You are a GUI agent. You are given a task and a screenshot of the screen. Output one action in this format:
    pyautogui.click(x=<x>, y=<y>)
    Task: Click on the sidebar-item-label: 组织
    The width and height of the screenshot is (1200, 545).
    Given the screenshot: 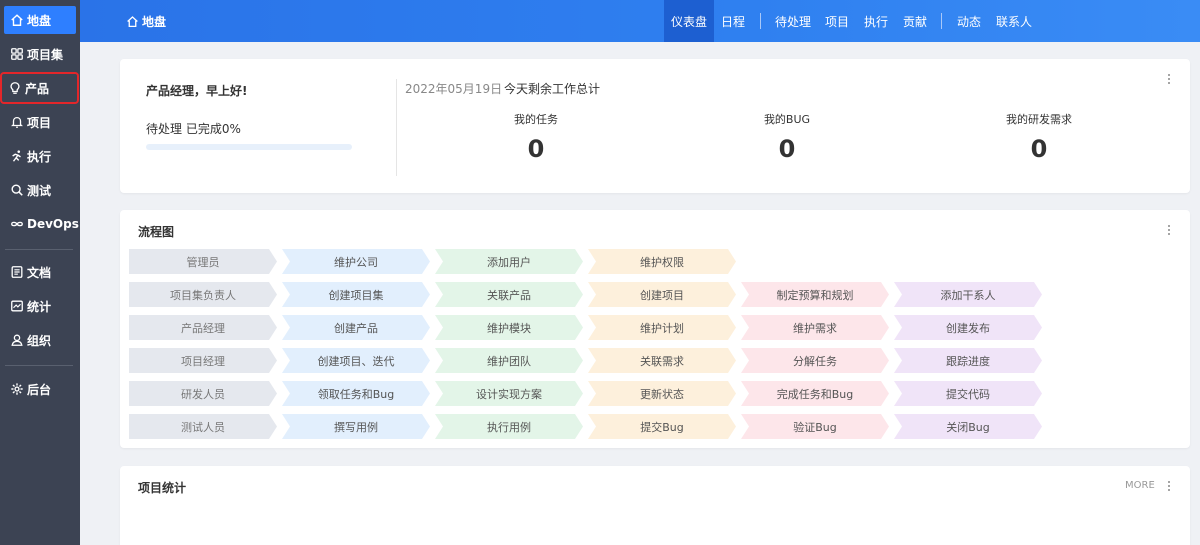 What is the action you would take?
    pyautogui.click(x=39, y=340)
    